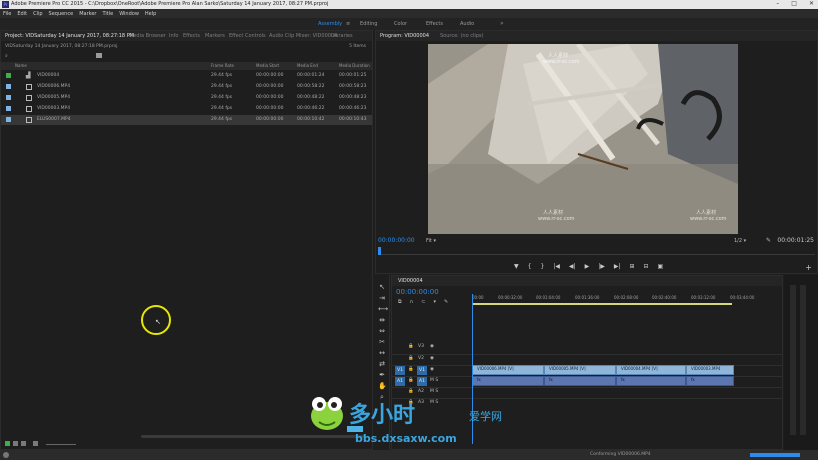  I want to click on export-frame-button: ▣, so click(661, 266).